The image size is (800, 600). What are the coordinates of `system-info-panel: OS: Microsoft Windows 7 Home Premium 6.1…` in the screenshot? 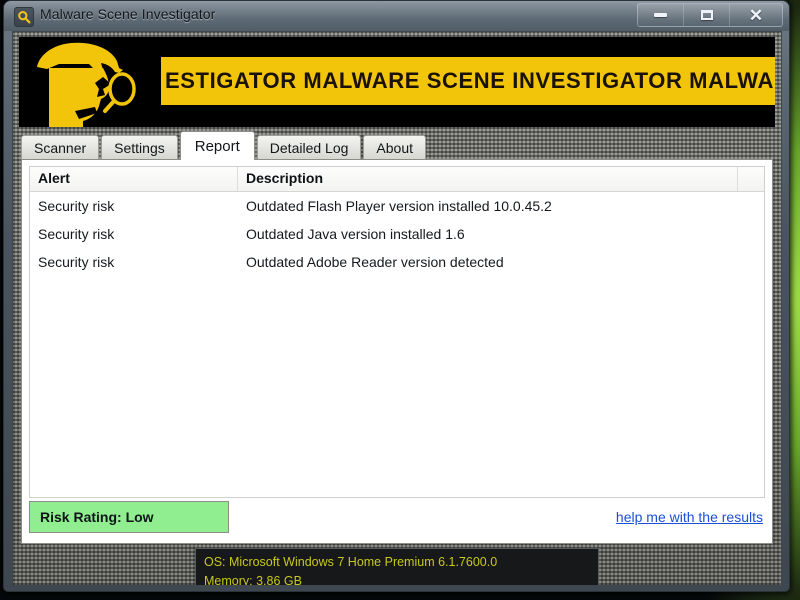 It's located at (397, 567).